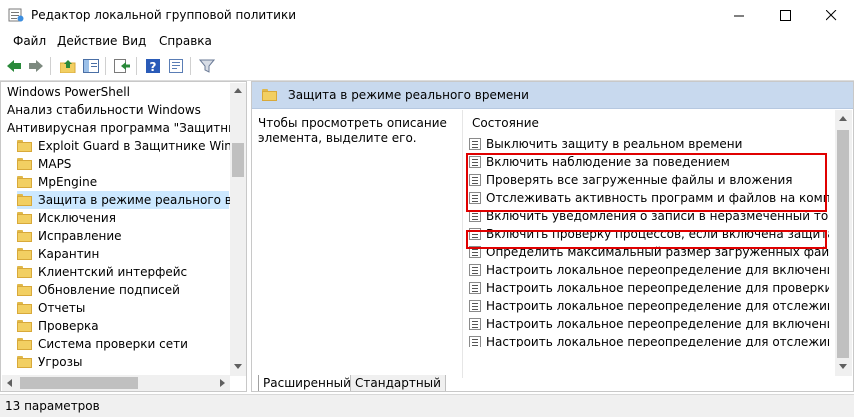  Describe the element at coordinates (238, 229) in the screenshot. I see `tree-vertical-scrollbar` at that location.